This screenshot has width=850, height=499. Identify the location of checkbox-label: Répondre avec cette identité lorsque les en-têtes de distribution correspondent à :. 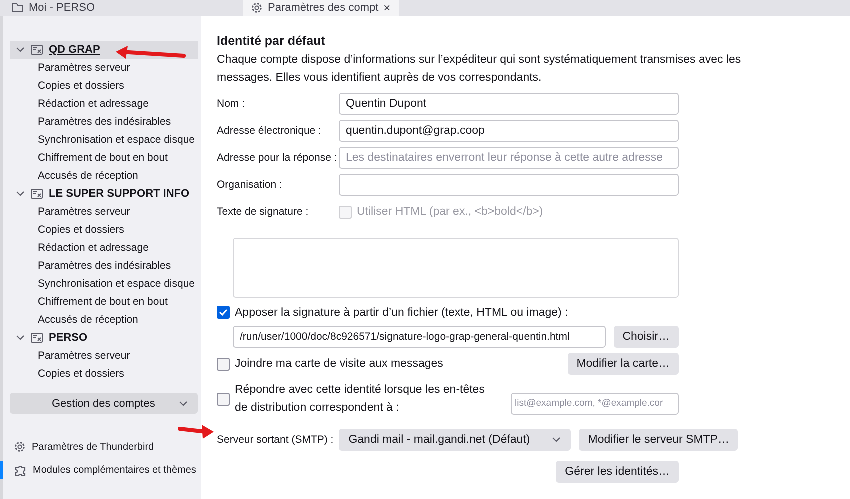
(360, 399).